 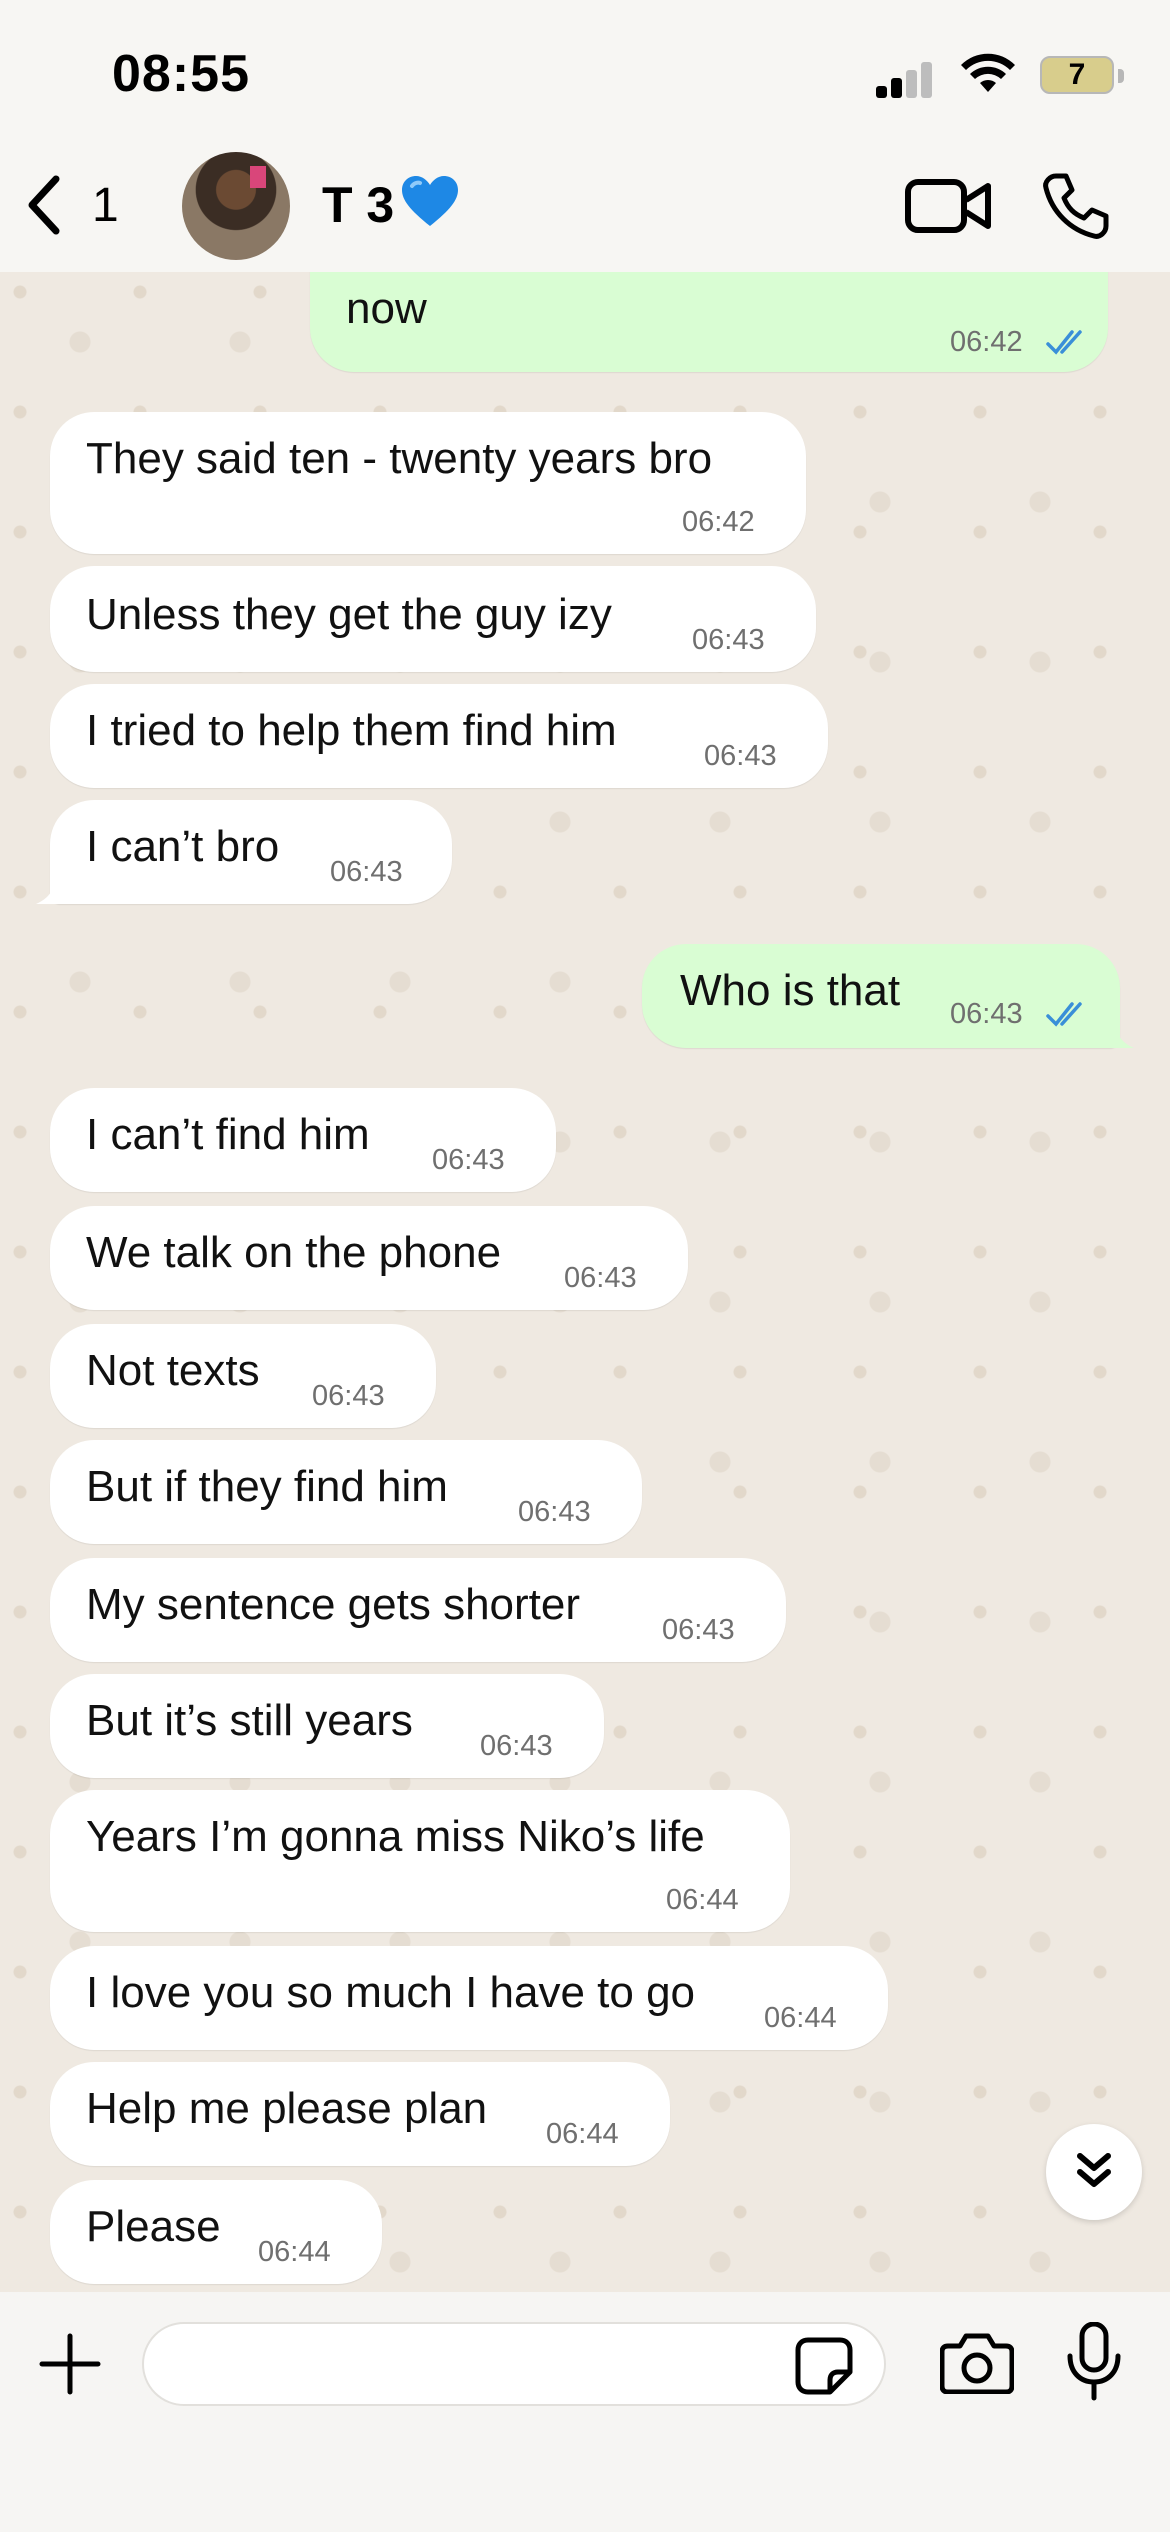 I want to click on cellular-signal-icon, so click(x=906, y=78).